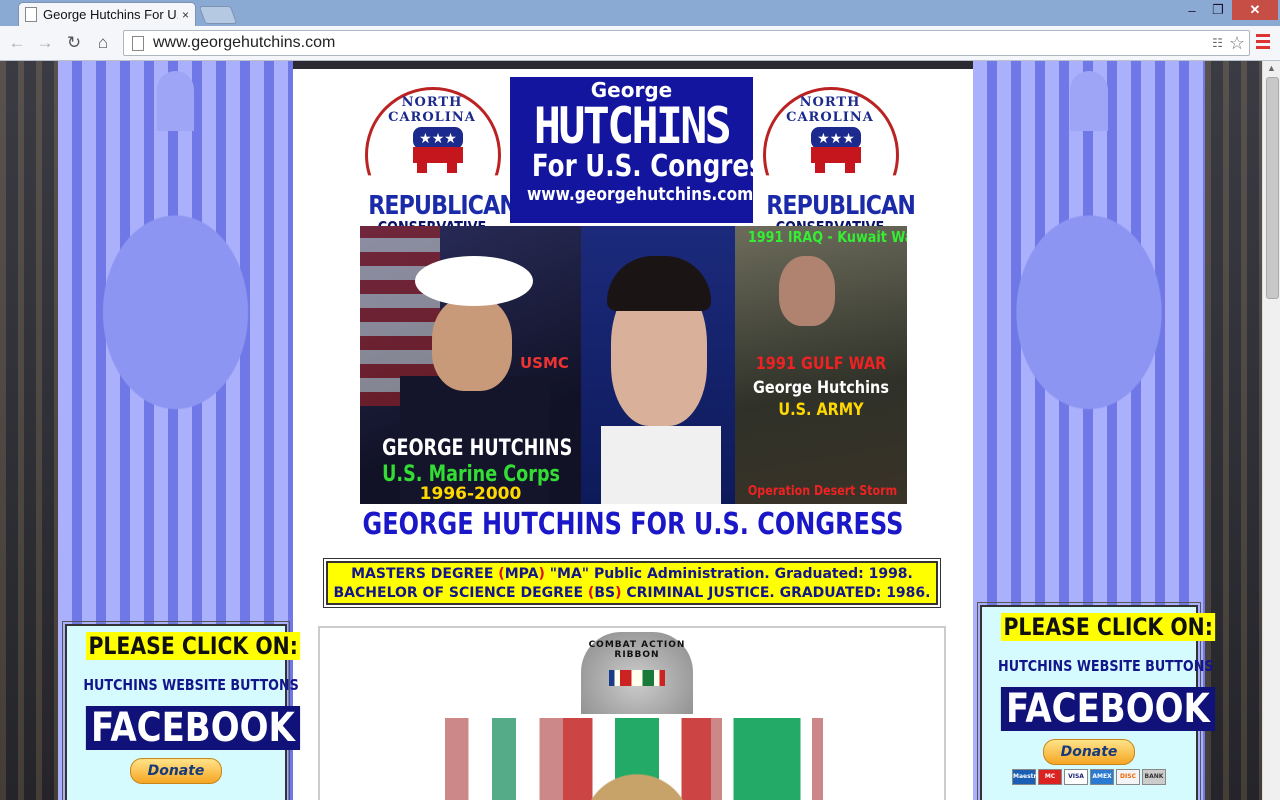  Describe the element at coordinates (640, 194) in the screenshot. I see `title-website: www.georgehutchins.com` at that location.